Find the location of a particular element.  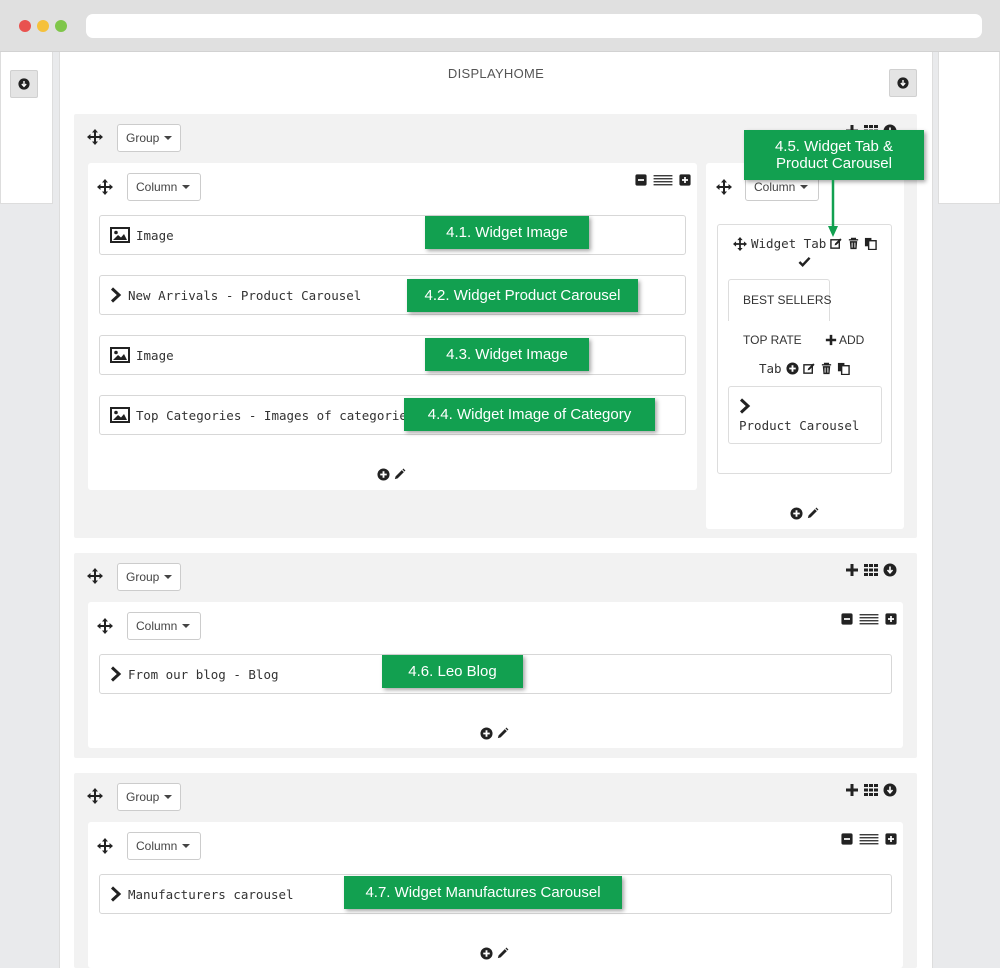

callout-arrow is located at coordinates (833, 208).